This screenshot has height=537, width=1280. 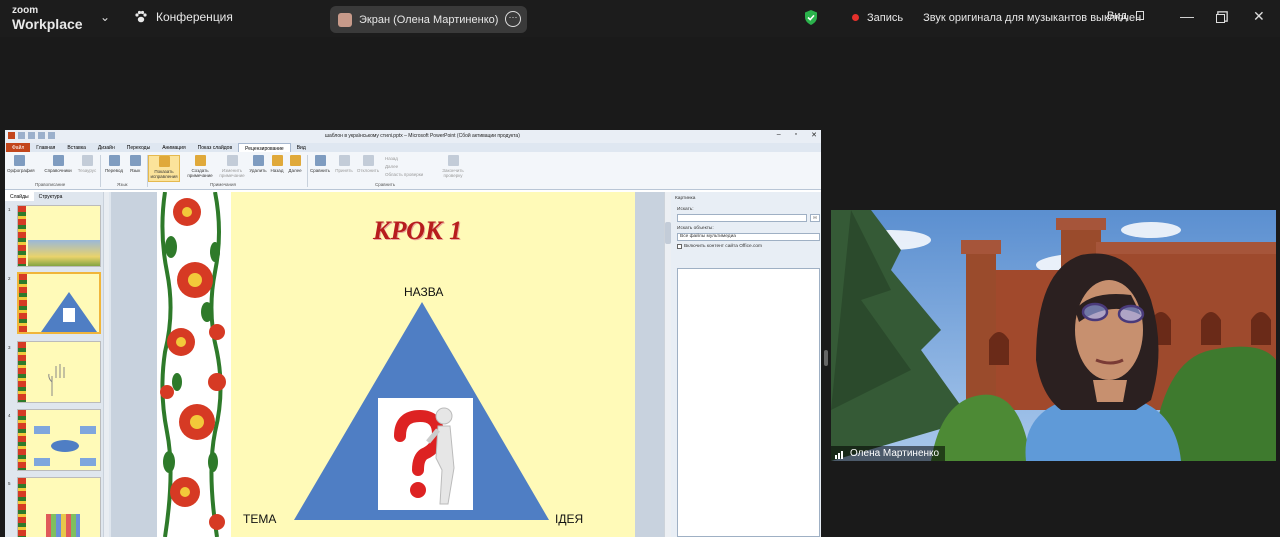 I want to click on view-label: Вид, so click(x=1117, y=16).